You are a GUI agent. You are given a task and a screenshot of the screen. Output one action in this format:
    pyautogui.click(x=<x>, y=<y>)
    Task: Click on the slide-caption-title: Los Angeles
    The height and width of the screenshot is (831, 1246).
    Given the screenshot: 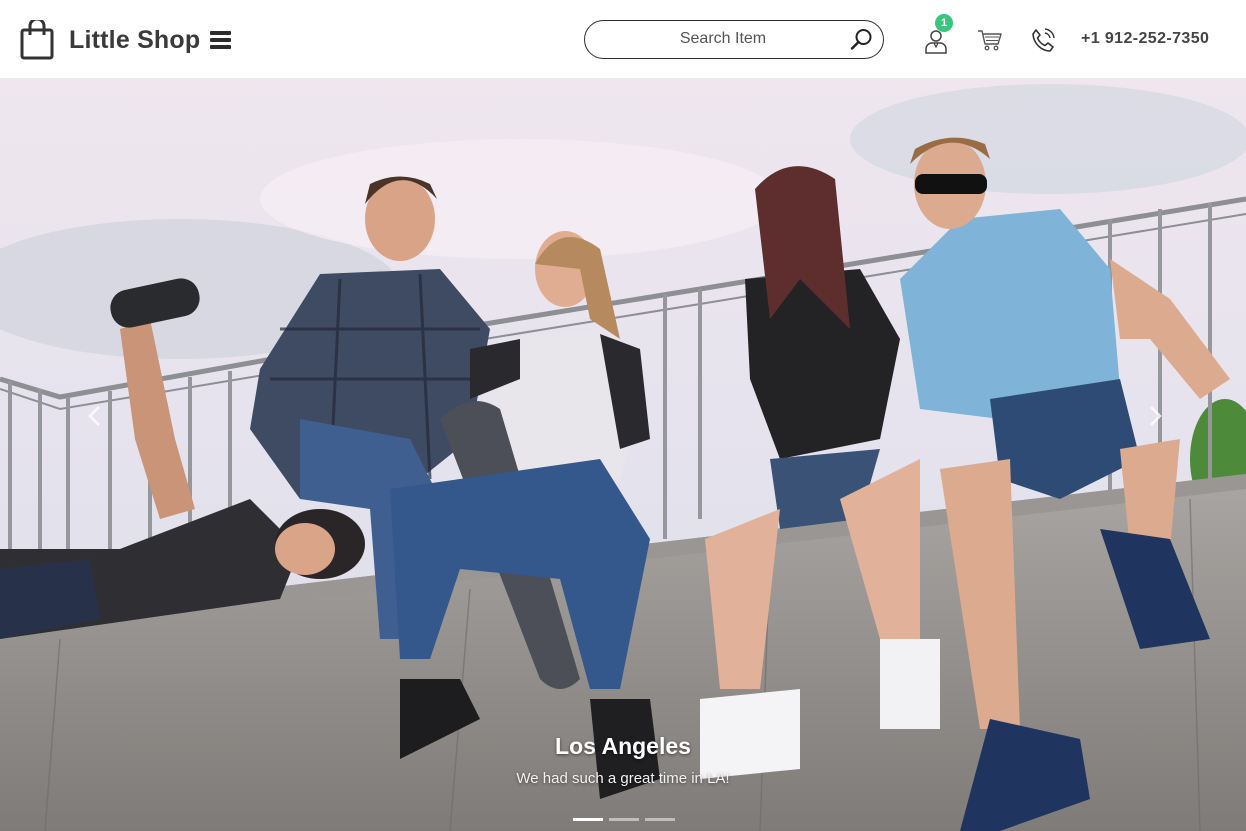 What is the action you would take?
    pyautogui.click(x=623, y=746)
    